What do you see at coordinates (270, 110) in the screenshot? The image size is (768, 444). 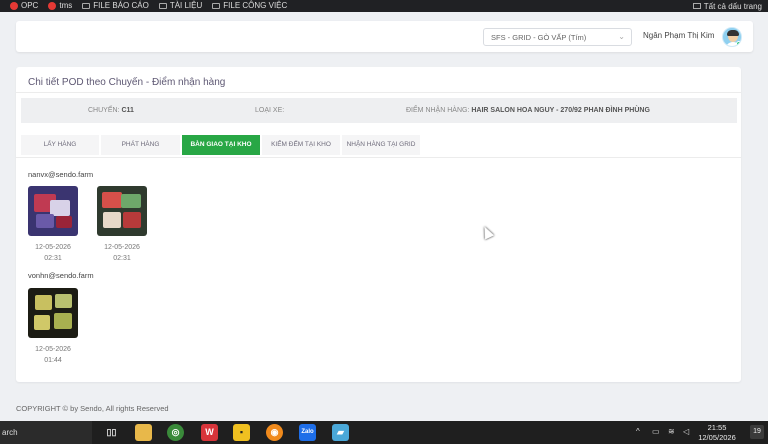 I see `vehicle-info: LOẠI XE:` at bounding box center [270, 110].